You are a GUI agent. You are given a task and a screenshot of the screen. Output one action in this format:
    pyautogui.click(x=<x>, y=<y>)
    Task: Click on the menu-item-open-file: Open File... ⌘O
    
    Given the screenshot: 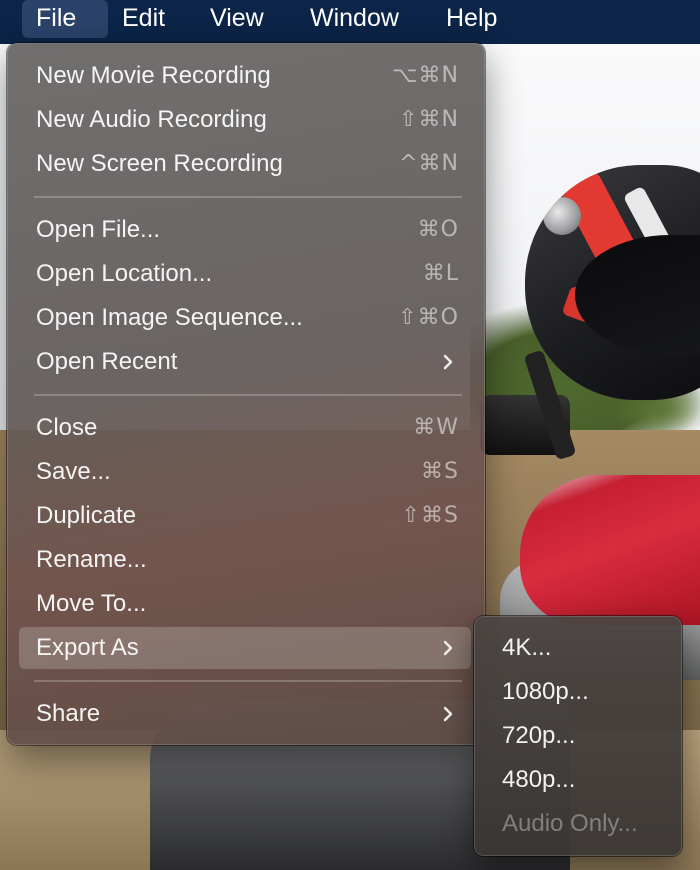 What is the action you would take?
    pyautogui.click(x=245, y=230)
    